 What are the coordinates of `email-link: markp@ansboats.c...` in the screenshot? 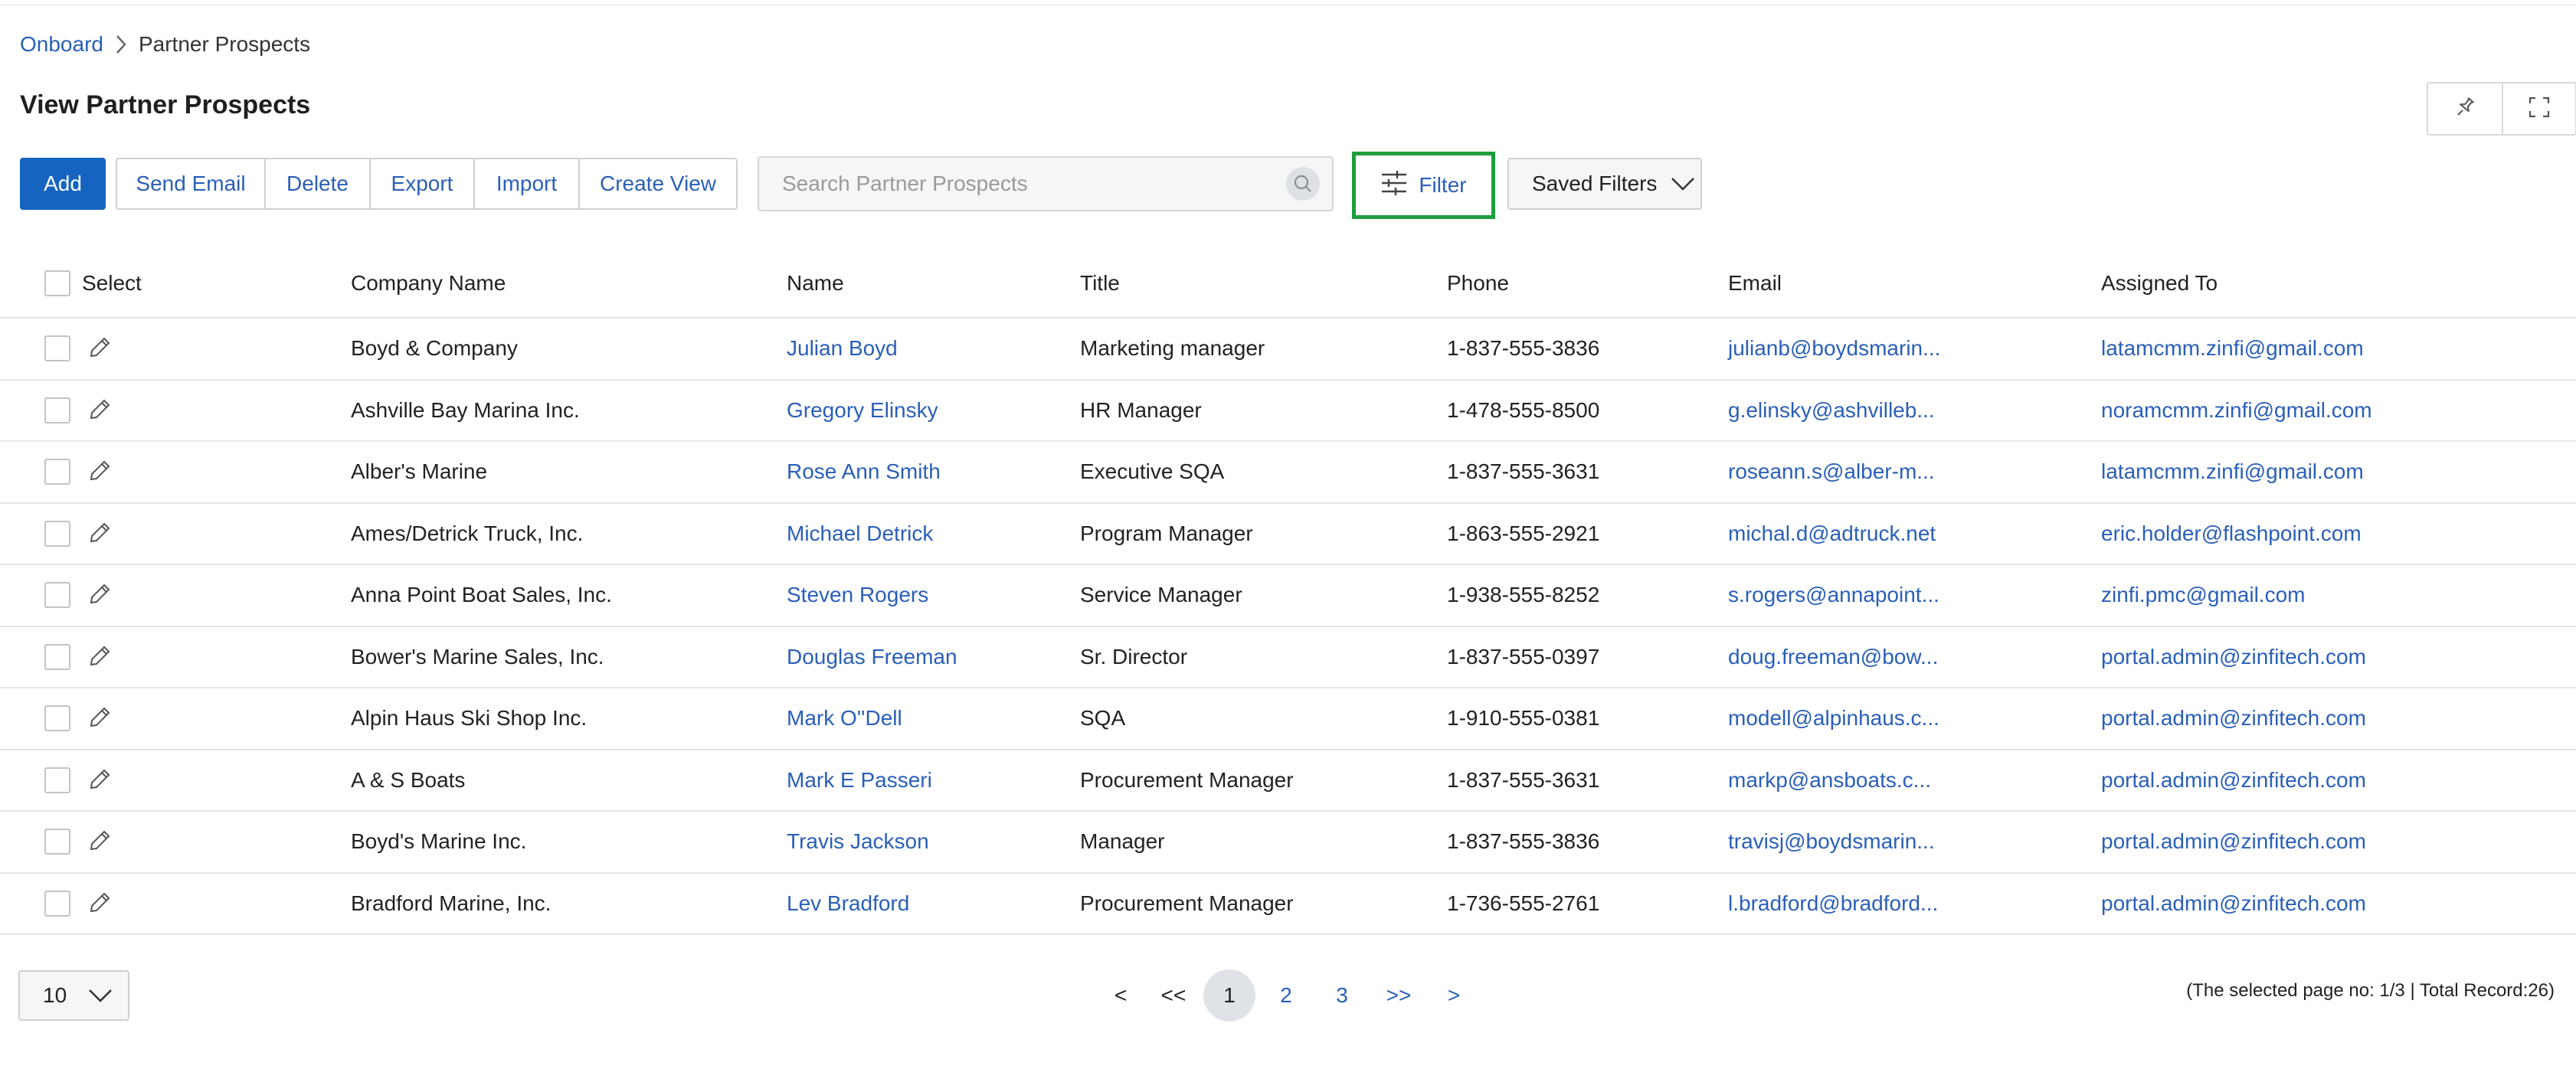 It's located at (1829, 780).